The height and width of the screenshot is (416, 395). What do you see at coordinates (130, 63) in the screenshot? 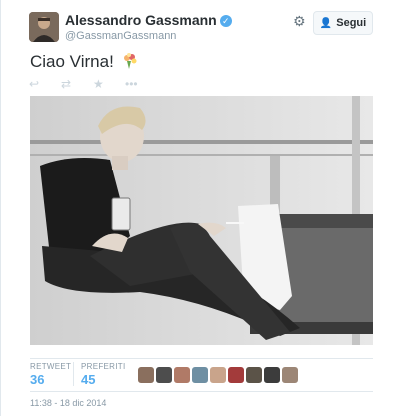
I see `bouquet-emoji-icon` at bounding box center [130, 63].